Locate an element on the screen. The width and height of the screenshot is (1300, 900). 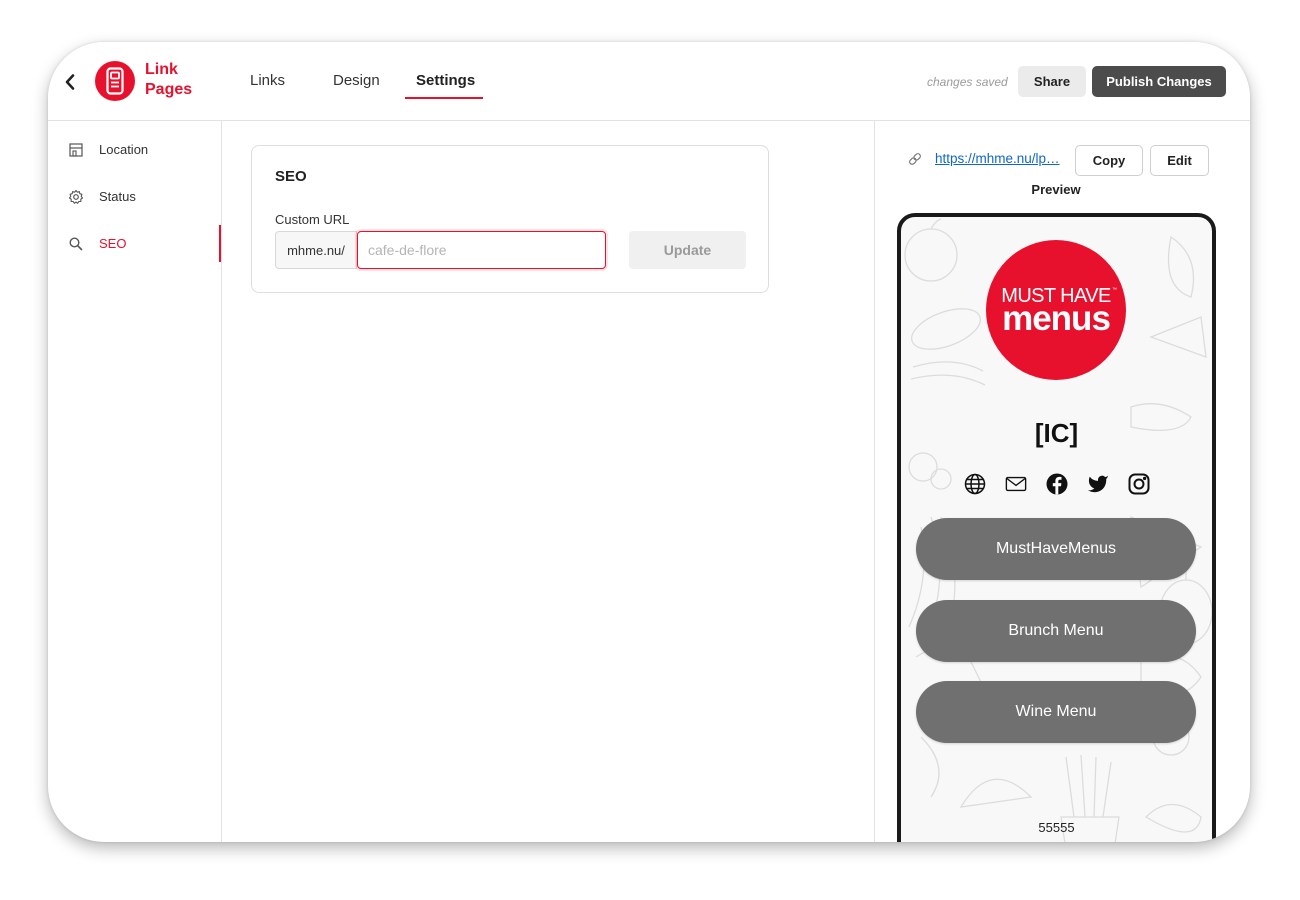
storefront-icon is located at coordinates (76, 150).